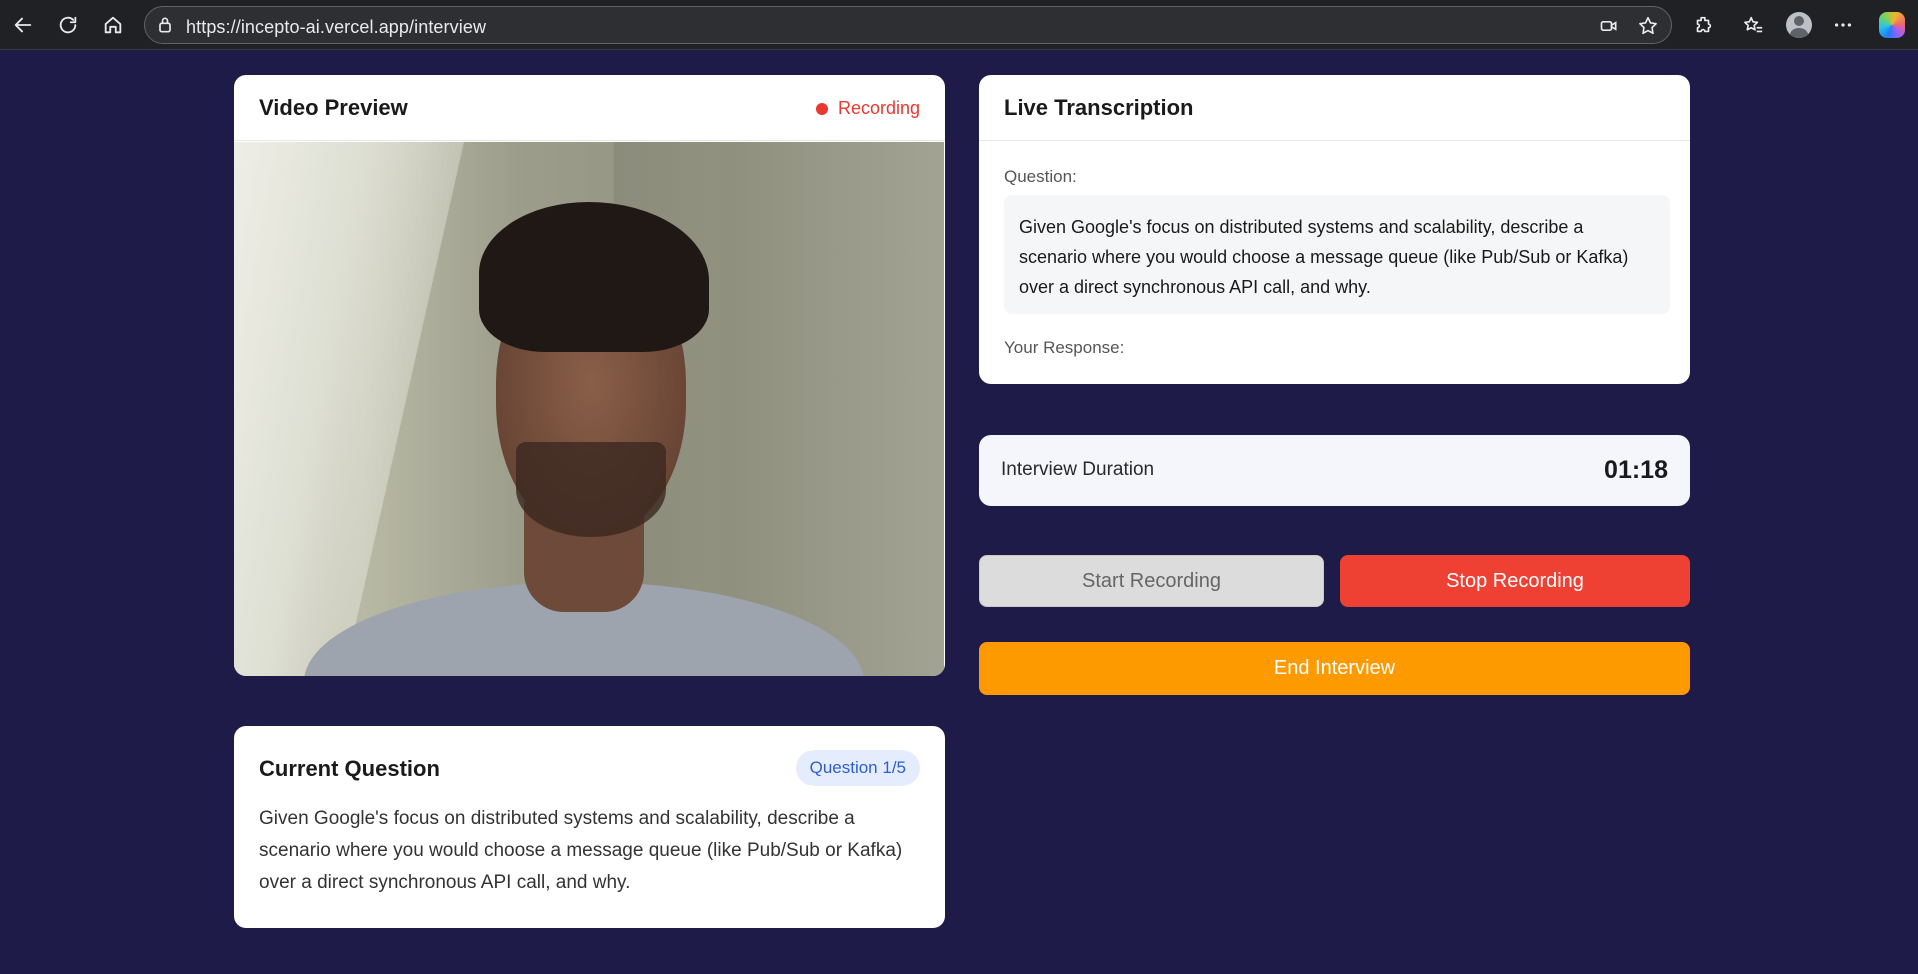 This screenshot has width=1918, height=974. I want to click on lock-icon, so click(165, 27).